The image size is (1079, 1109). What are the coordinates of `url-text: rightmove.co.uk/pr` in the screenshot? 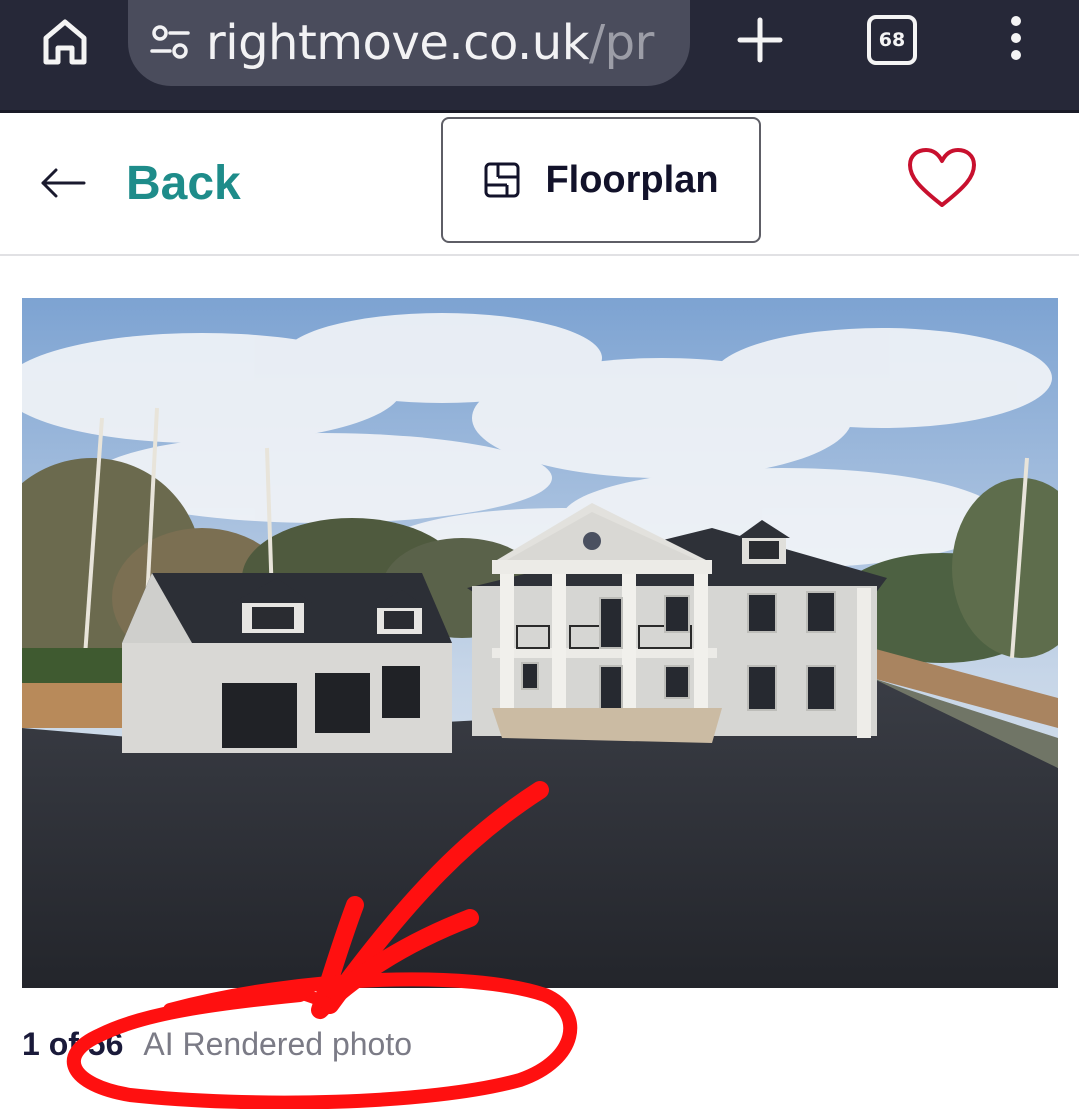 It's located at (430, 43).